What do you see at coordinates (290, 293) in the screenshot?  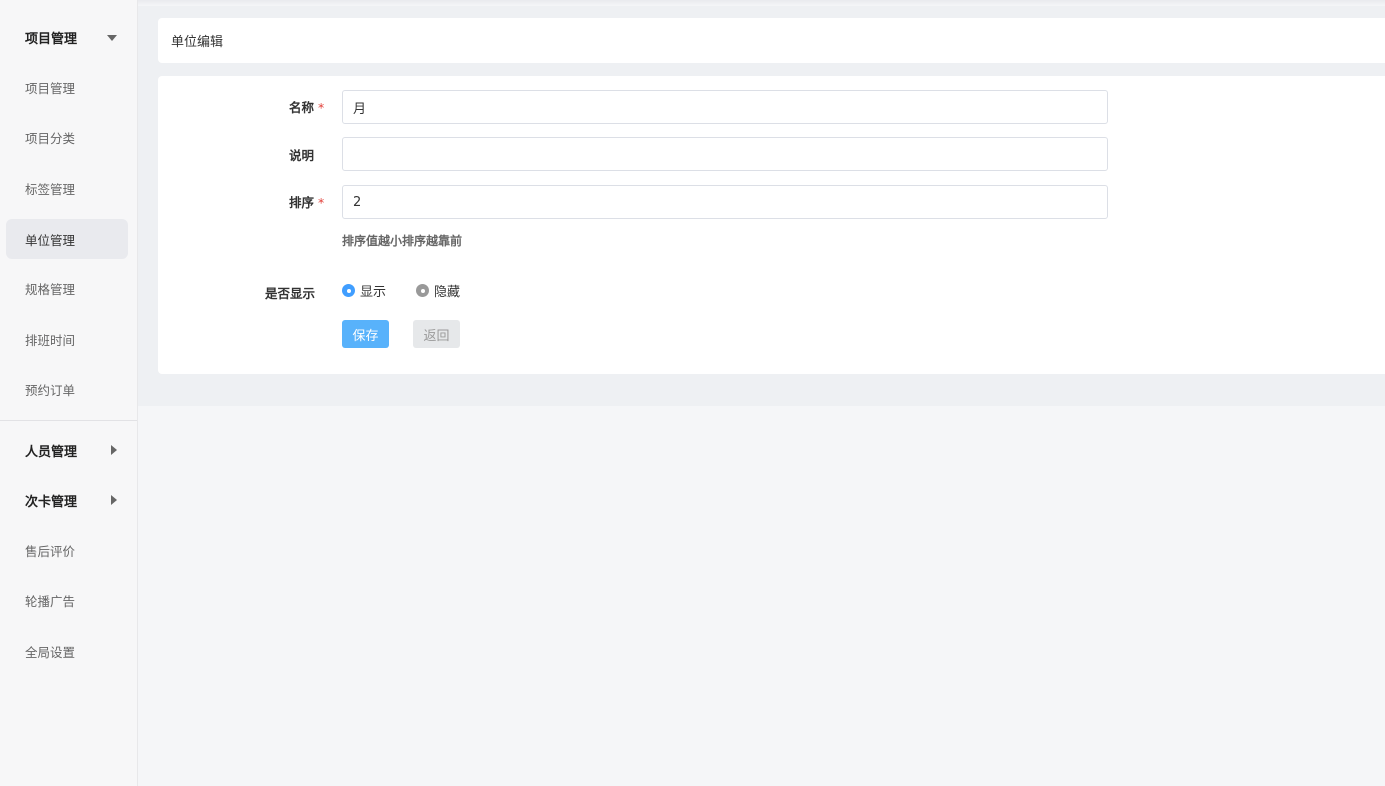 I see `visible-label: 是否显示` at bounding box center [290, 293].